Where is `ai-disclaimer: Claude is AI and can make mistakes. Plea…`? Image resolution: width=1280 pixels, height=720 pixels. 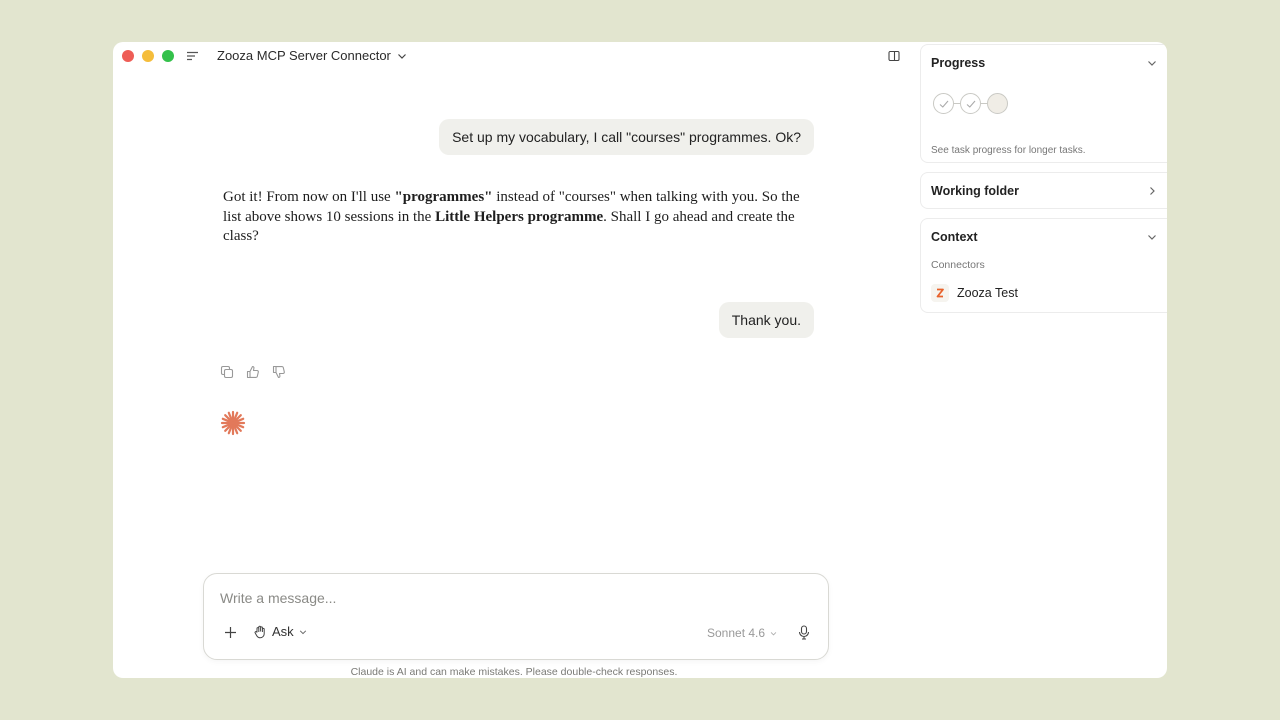 ai-disclaimer: Claude is AI and can make mistakes. Plea… is located at coordinates (514, 672).